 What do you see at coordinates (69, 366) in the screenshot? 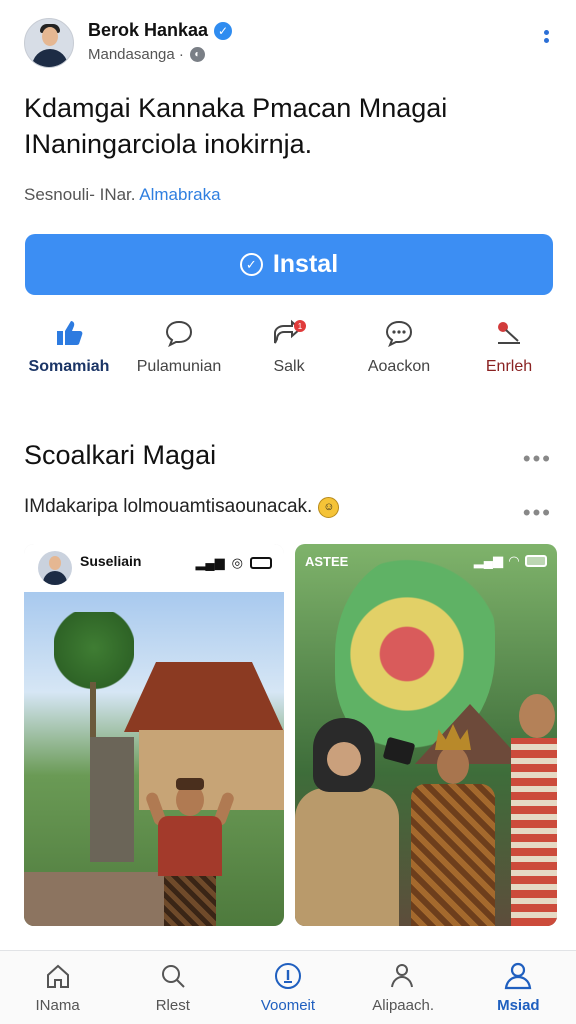
I see `action-like-label: Somamiah` at bounding box center [69, 366].